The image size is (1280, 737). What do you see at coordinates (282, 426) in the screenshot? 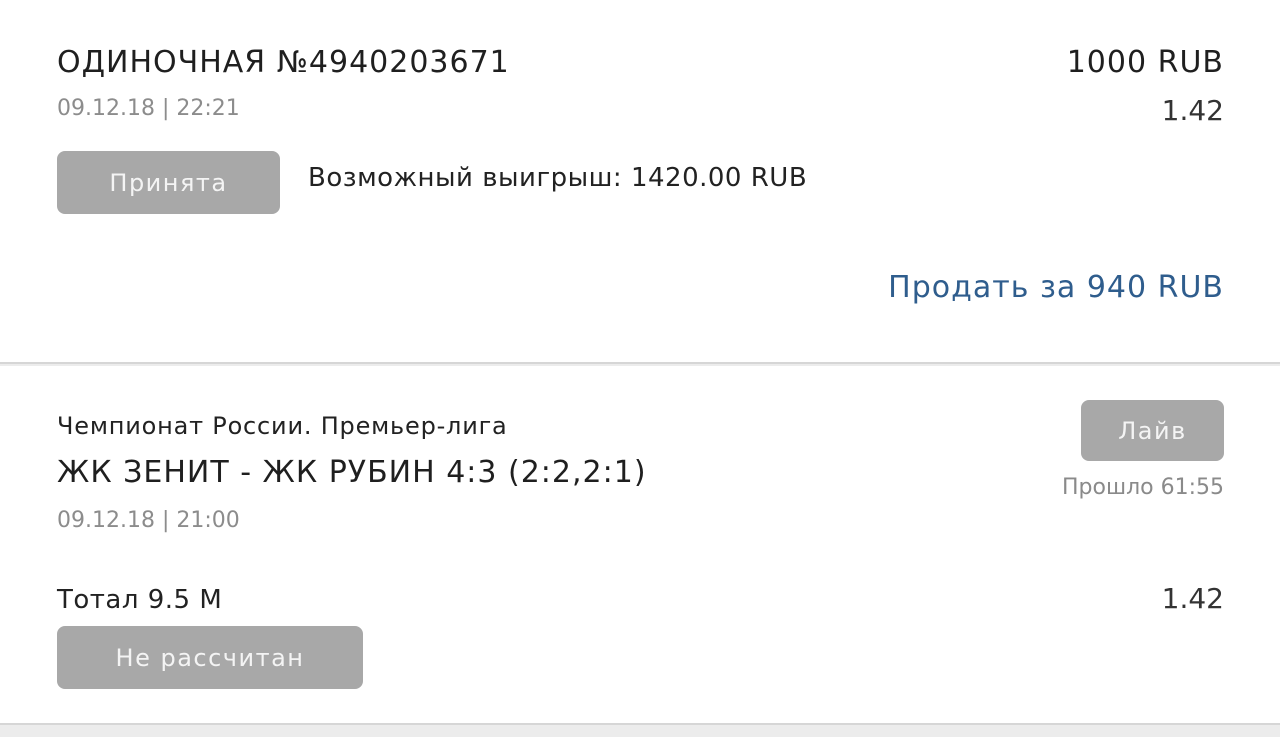
I see `league-name: Чемпионат России. Премьер-лига` at bounding box center [282, 426].